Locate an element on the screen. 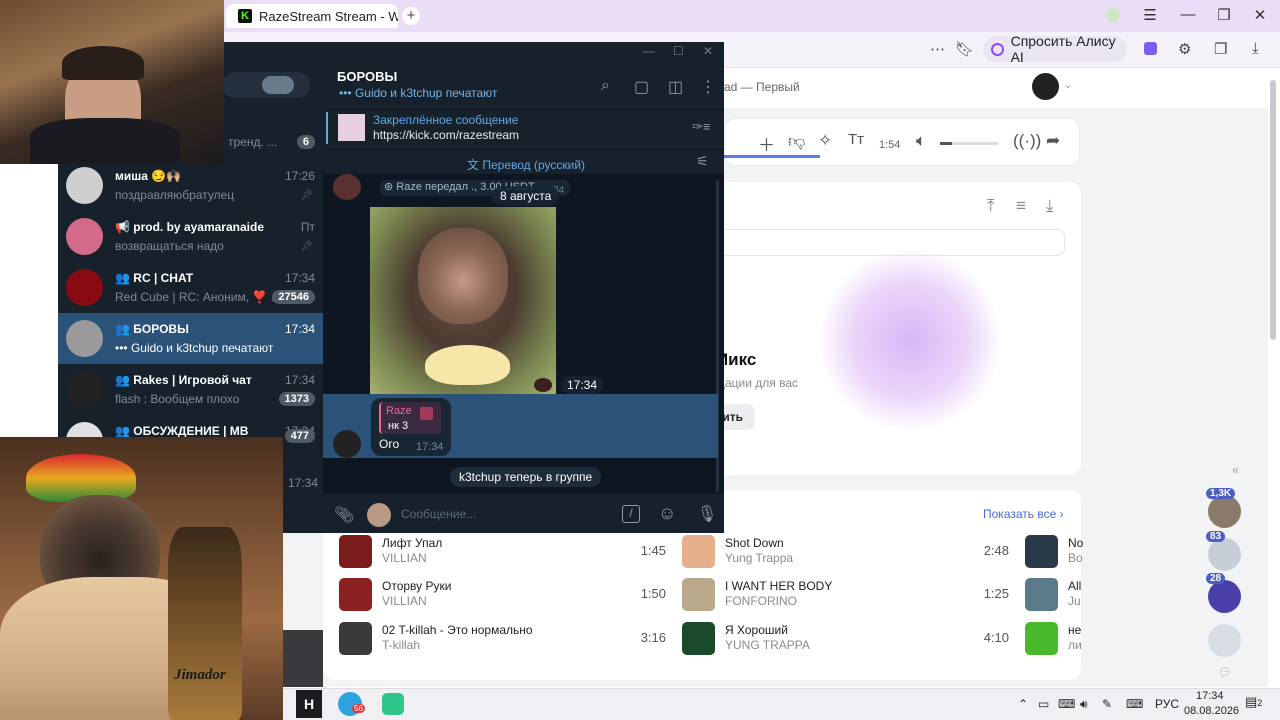 The width and height of the screenshot is (1280, 720). emoji-icon: ☺ is located at coordinates (667, 513).